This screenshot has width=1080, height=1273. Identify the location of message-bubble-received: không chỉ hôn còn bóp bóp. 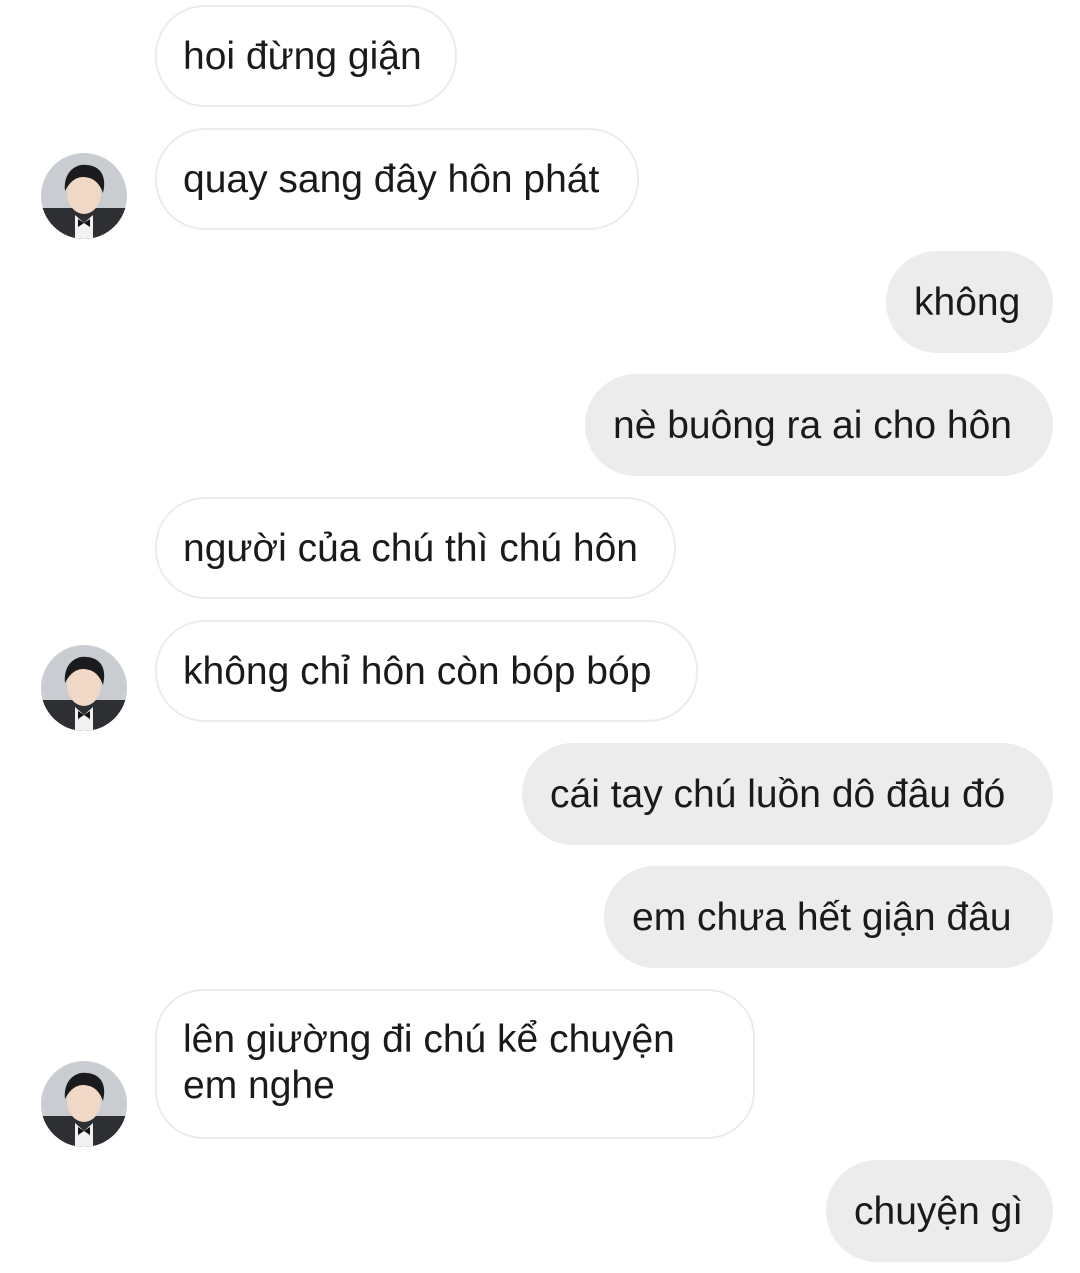
(426, 671).